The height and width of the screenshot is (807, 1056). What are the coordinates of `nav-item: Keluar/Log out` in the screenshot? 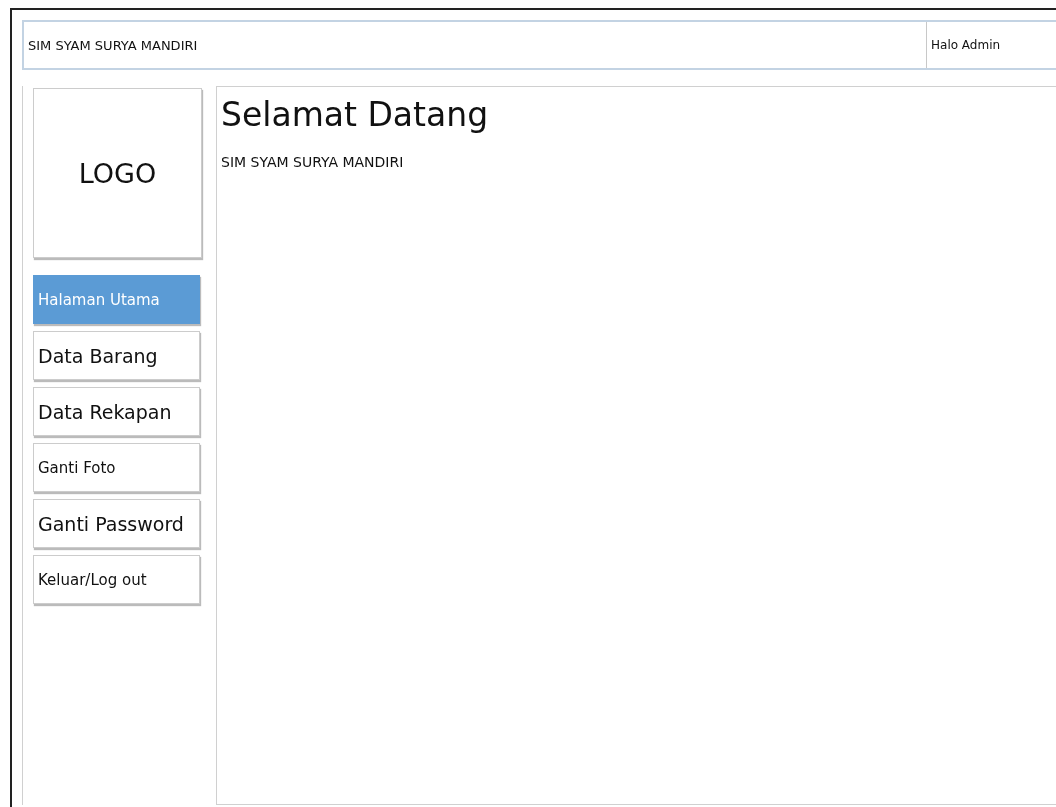 It's located at (116, 579).